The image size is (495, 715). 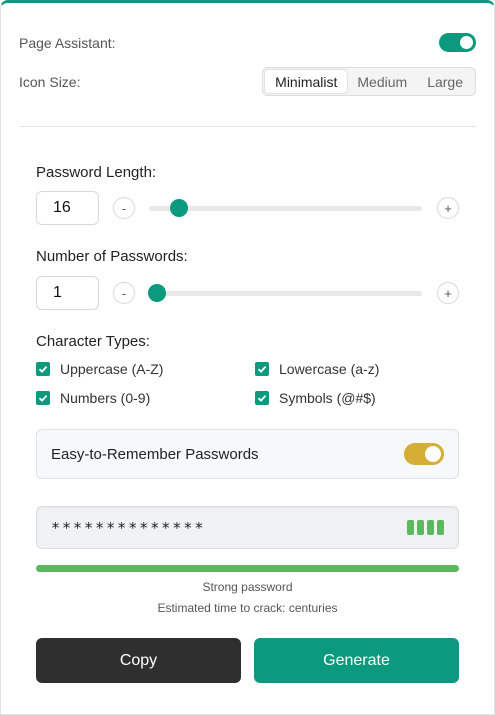 I want to click on number-of-passwords-increase-button: +, so click(x=448, y=293).